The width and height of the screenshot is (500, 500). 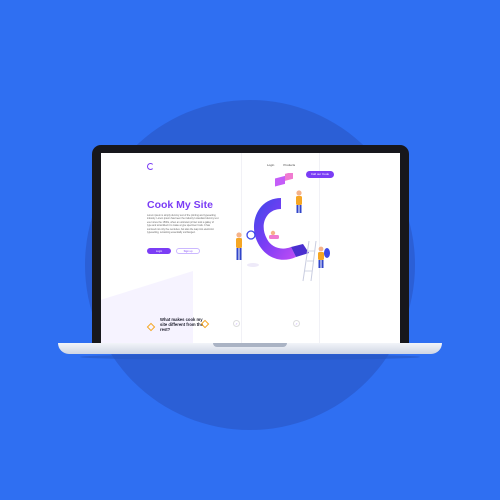 What do you see at coordinates (289, 165) in the screenshot?
I see `nav-link-products: Products` at bounding box center [289, 165].